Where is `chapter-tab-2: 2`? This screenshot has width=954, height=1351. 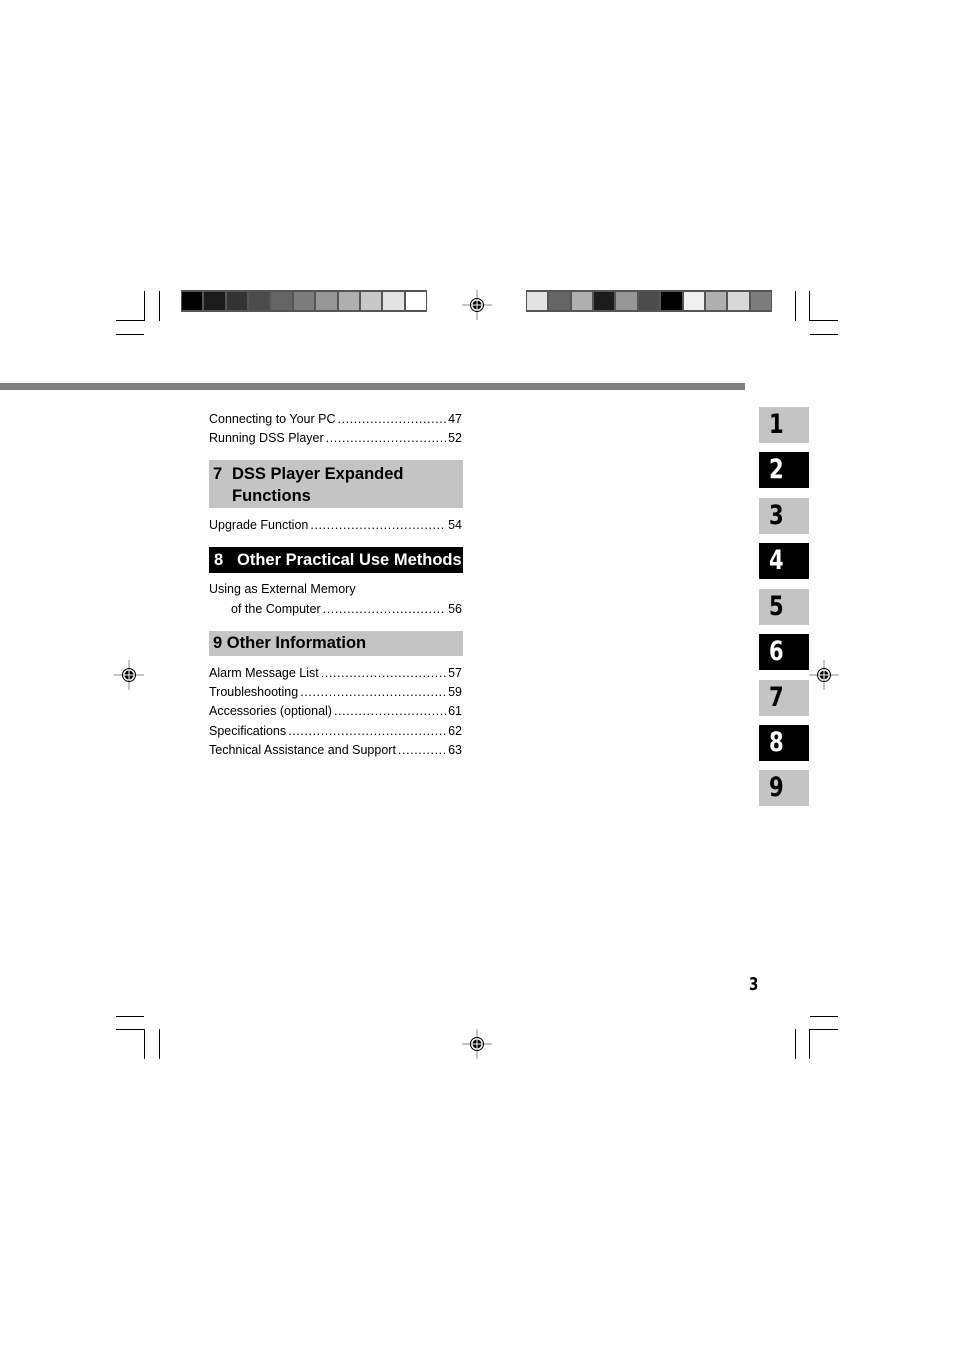 chapter-tab-2: 2 is located at coordinates (784, 470).